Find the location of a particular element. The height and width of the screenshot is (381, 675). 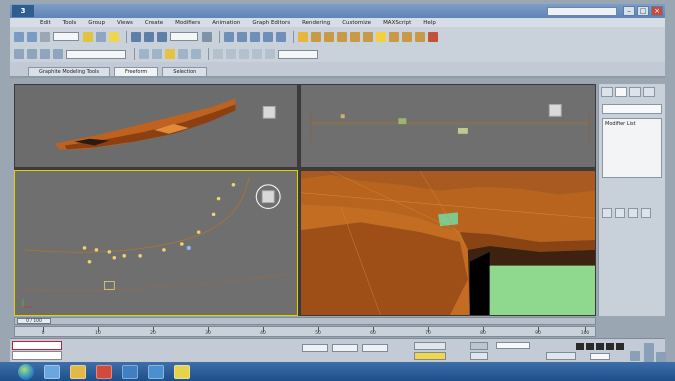

menu-graph-editors: Graph Editors is located at coordinates (271, 23).